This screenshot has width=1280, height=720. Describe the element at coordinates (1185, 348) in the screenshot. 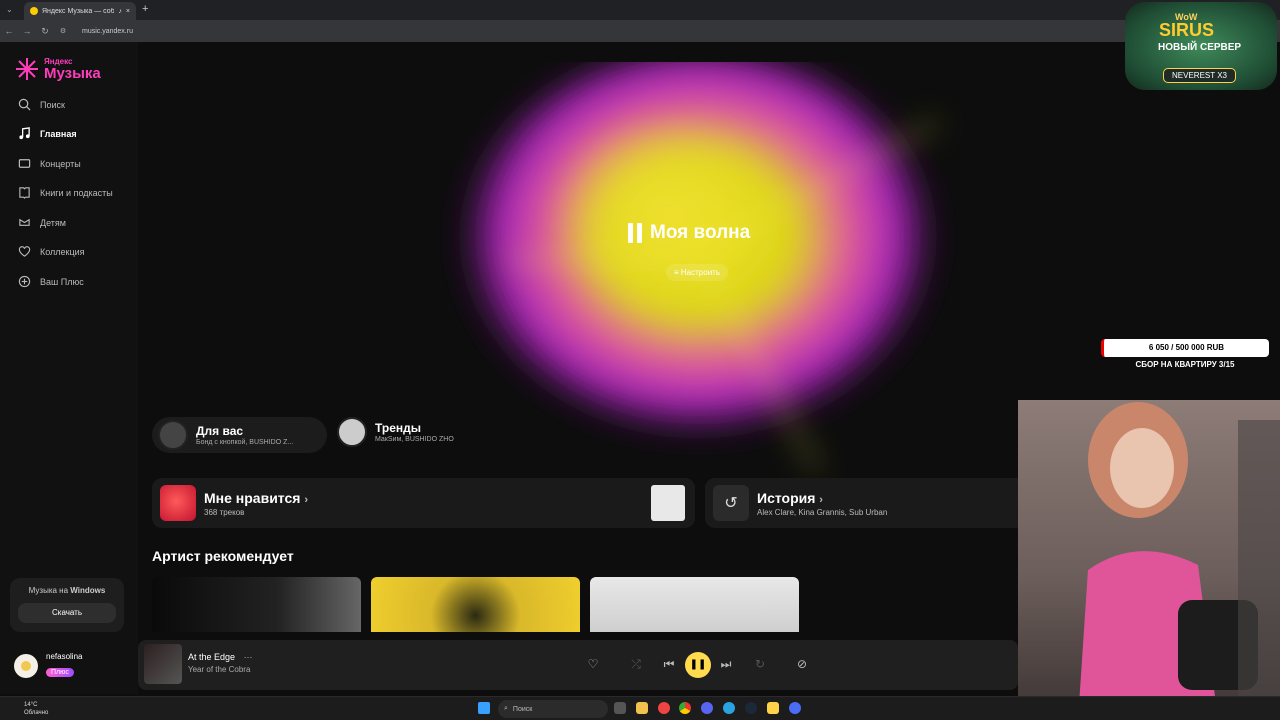

I see `donation-progress-bar: 6 050 / 500 000 RUB` at that location.